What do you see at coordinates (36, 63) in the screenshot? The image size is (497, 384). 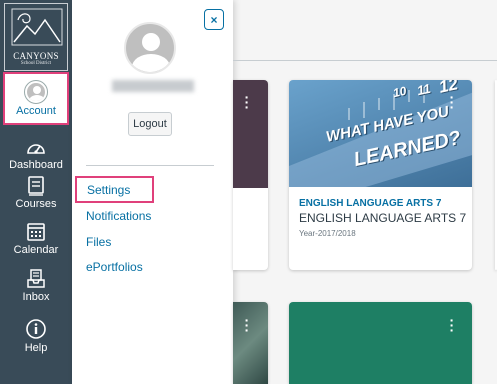 I see `logo-subtitle: School District` at bounding box center [36, 63].